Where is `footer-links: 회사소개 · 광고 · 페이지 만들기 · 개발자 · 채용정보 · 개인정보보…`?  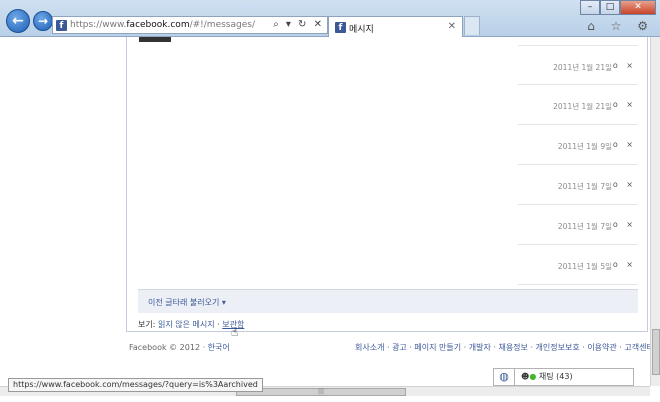 footer-links: 회사소개 · 광고 · 페이지 만들기 · 개발자 · 채용정보 · 개인정보보… is located at coordinates (502, 347).